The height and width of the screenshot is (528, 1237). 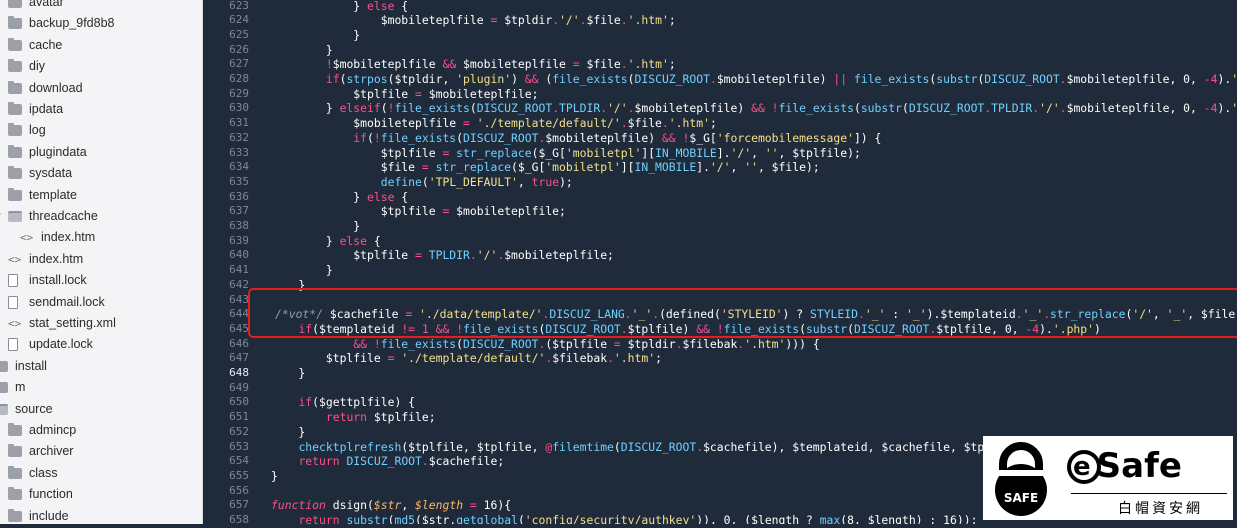 What do you see at coordinates (775, 79) in the screenshot?
I see `code-token: $mobileteplfile)` at bounding box center [775, 79].